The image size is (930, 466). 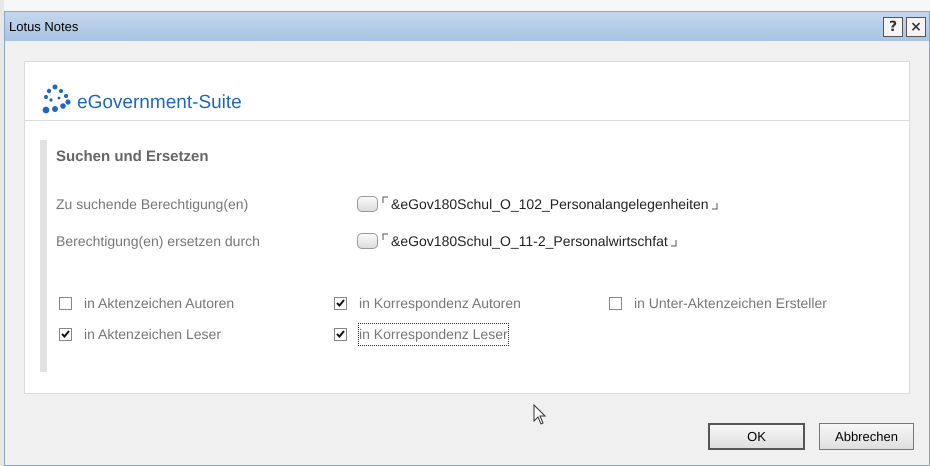 I want to click on logo-icon, so click(x=57, y=99).